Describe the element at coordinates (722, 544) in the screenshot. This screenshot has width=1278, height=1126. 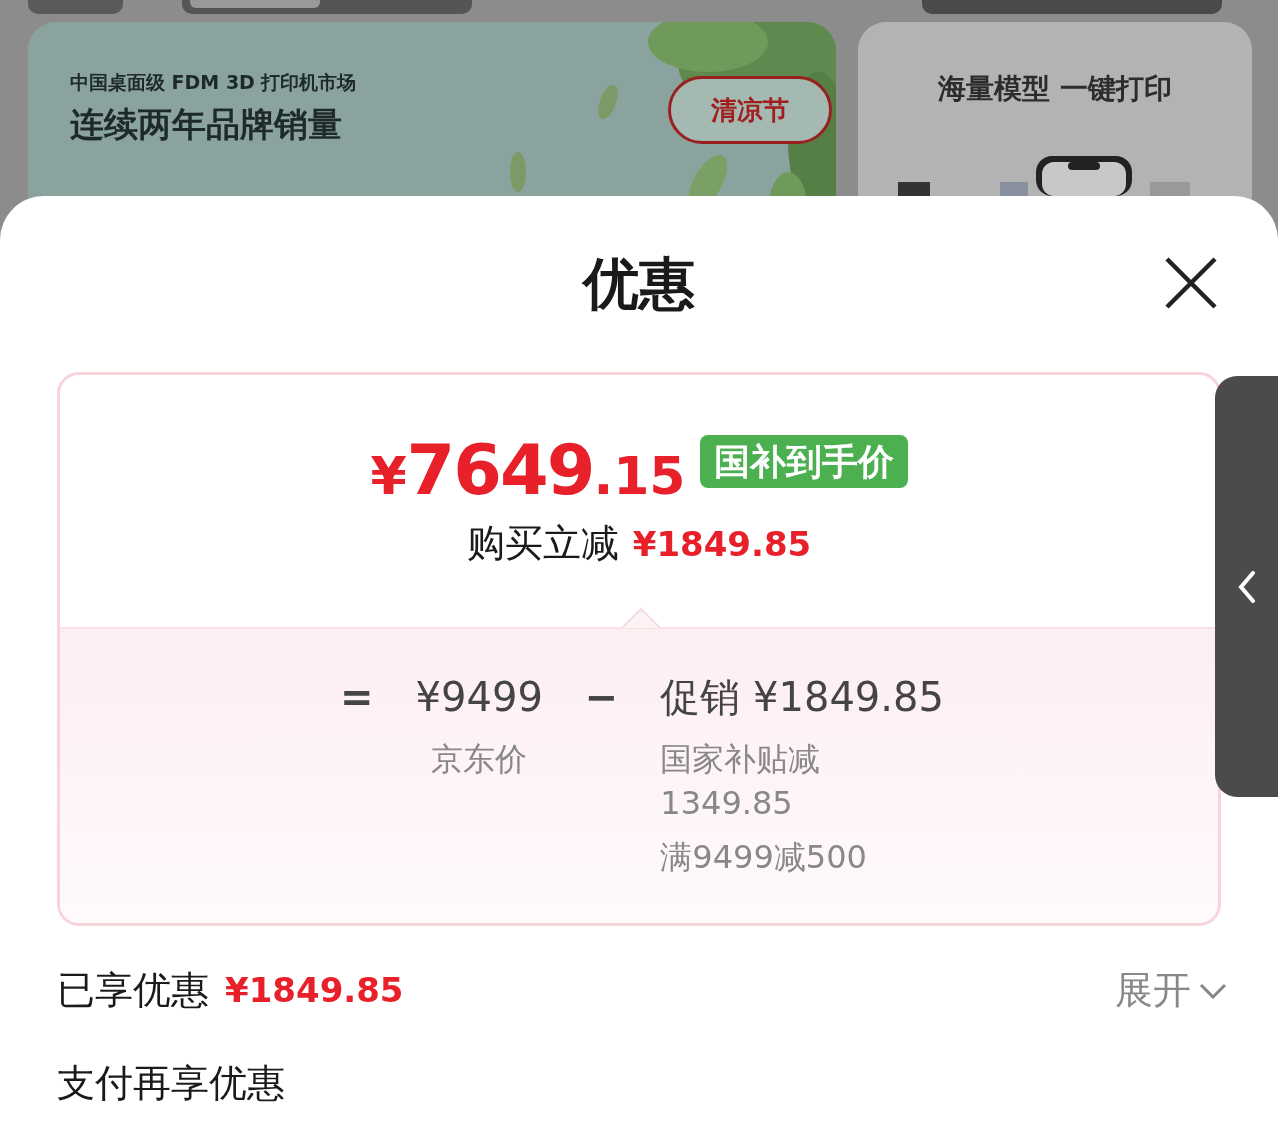
I see `discount-amount: ¥1849.85` at that location.